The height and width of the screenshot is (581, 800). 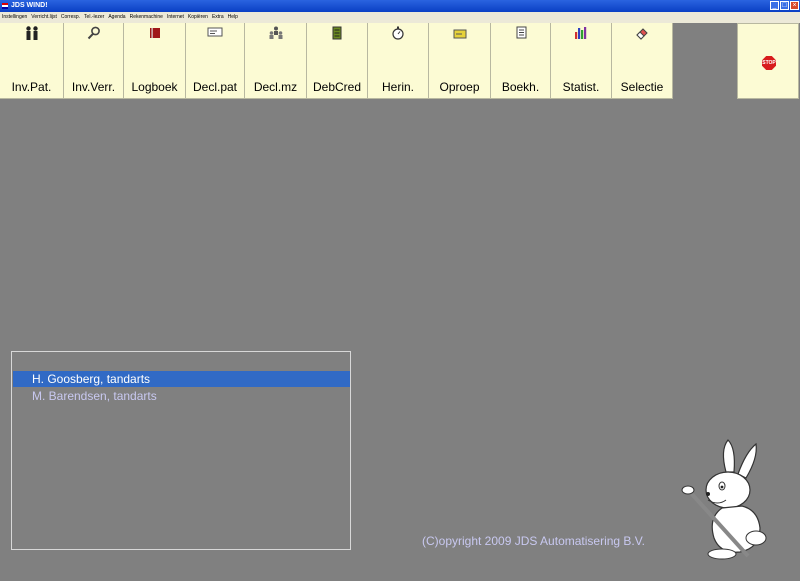 I want to click on oproep-button: Oproep, so click(x=460, y=61).